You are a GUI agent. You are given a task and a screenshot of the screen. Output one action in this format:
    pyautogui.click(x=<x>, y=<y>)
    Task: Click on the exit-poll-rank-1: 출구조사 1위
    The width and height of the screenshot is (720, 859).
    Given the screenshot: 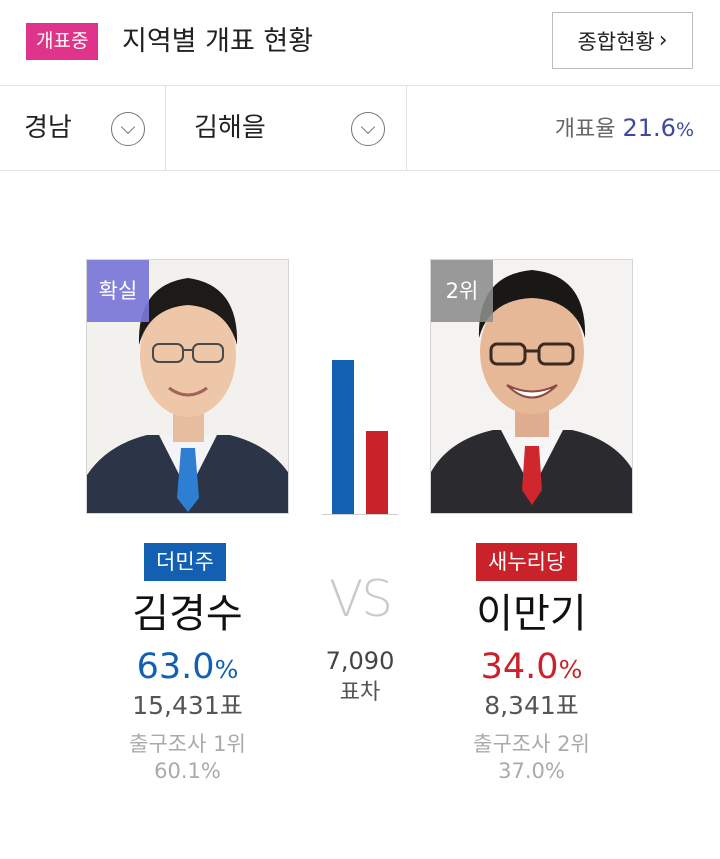 What is the action you would take?
    pyautogui.click(x=187, y=744)
    